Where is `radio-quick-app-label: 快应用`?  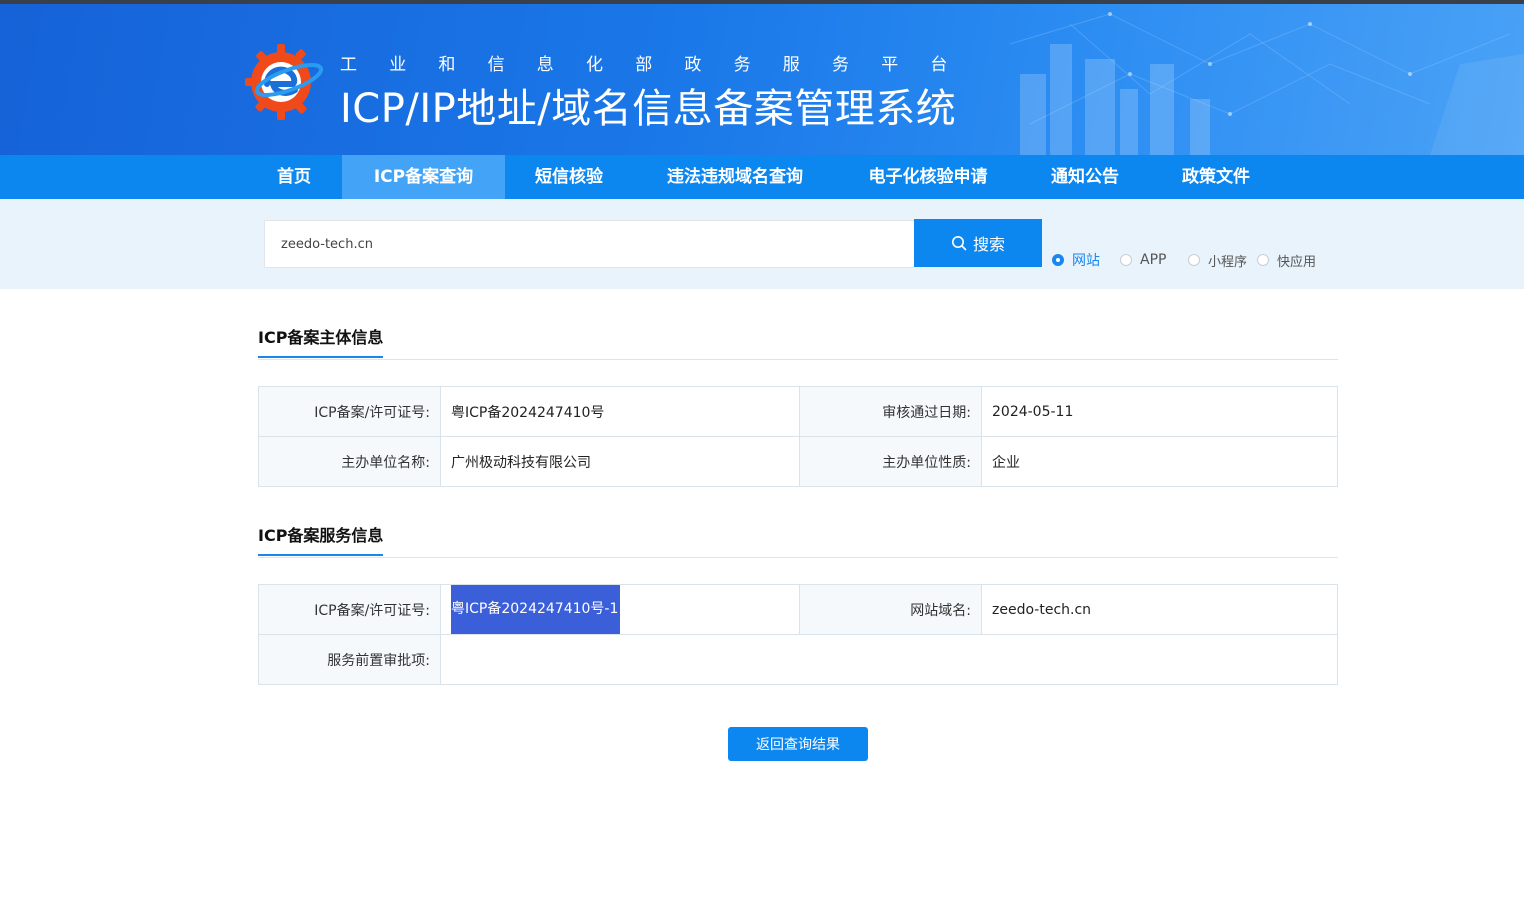
radio-quick-app-label: 快应用 is located at coordinates (1297, 262).